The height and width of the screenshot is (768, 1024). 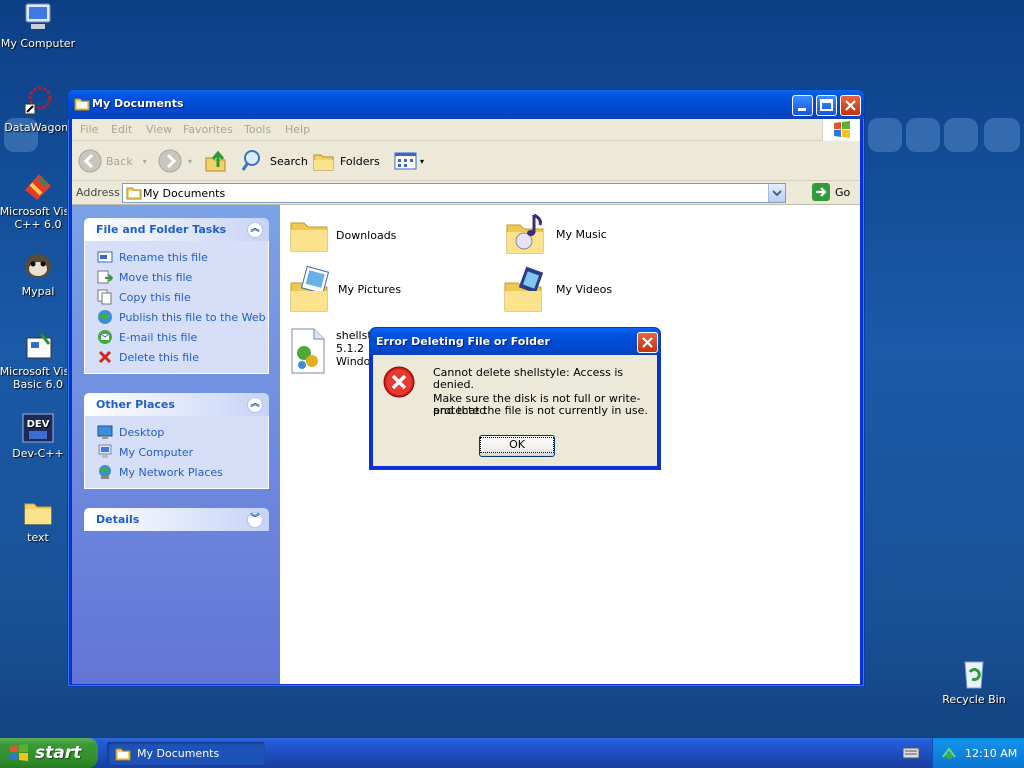 I want to click on clock: 12:10 AM, so click(x=991, y=753).